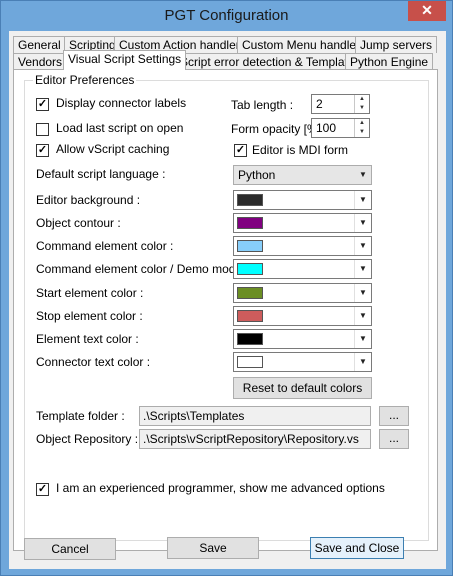  I want to click on allow-vscript-caching-checkbox: ✓, so click(42, 150).